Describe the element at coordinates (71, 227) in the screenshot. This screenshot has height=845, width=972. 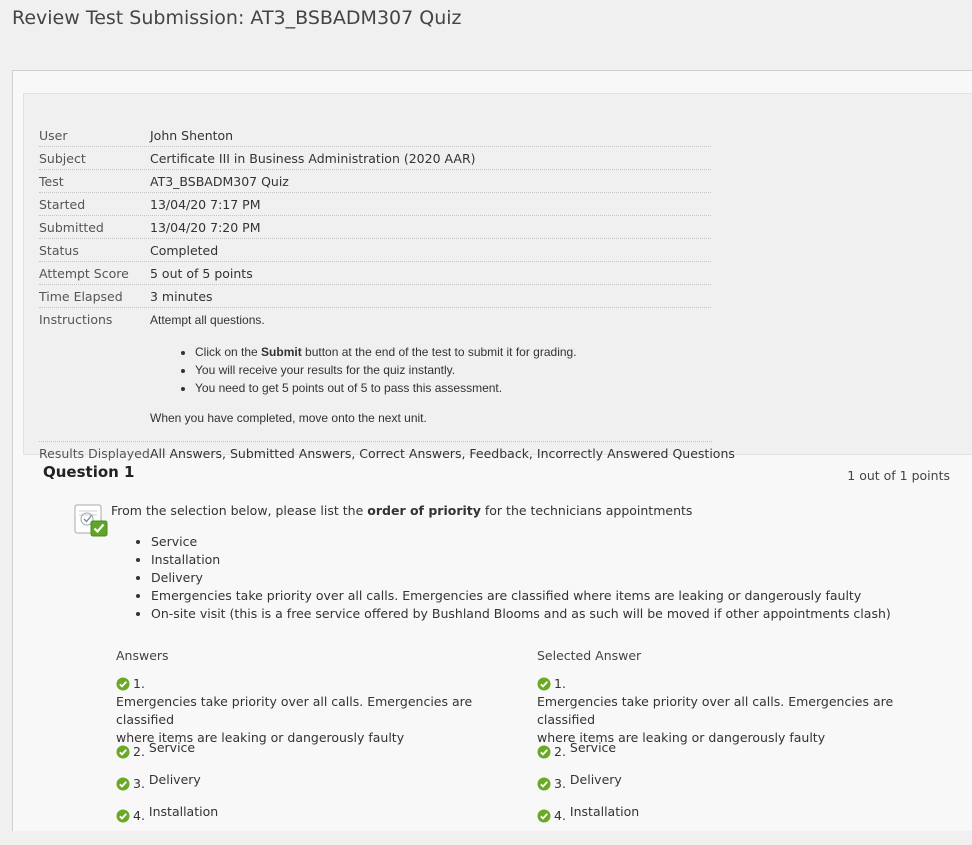
I see `detail-label: Submitted` at that location.